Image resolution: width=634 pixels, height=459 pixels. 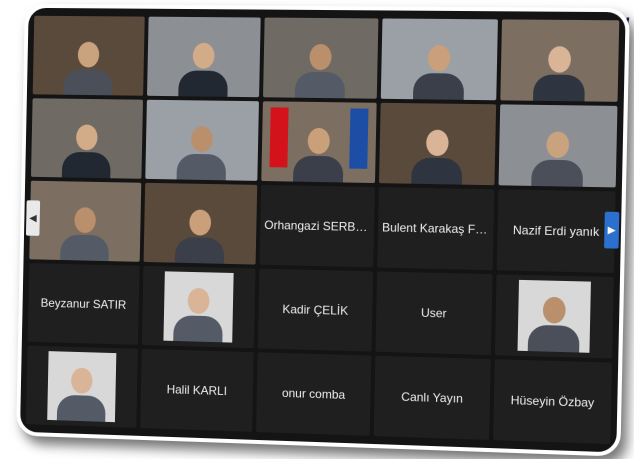 I want to click on participant-tile: Canlı Yayın, so click(x=432, y=398).